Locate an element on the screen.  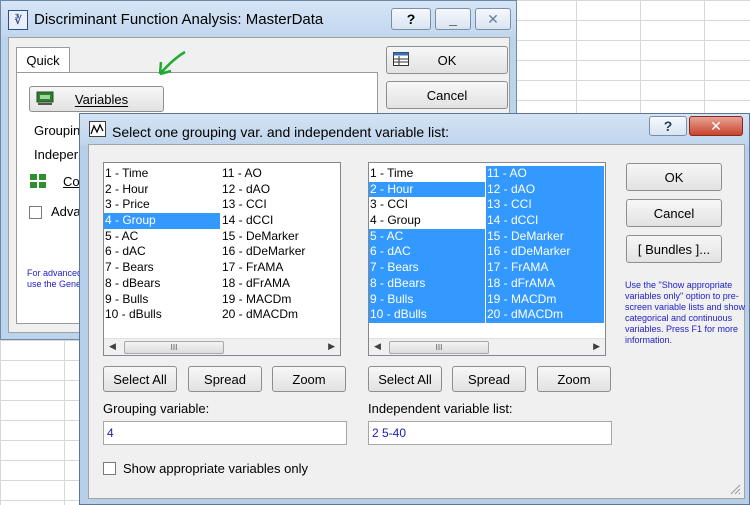
show-appropriate-checkbox is located at coordinates (109, 468).